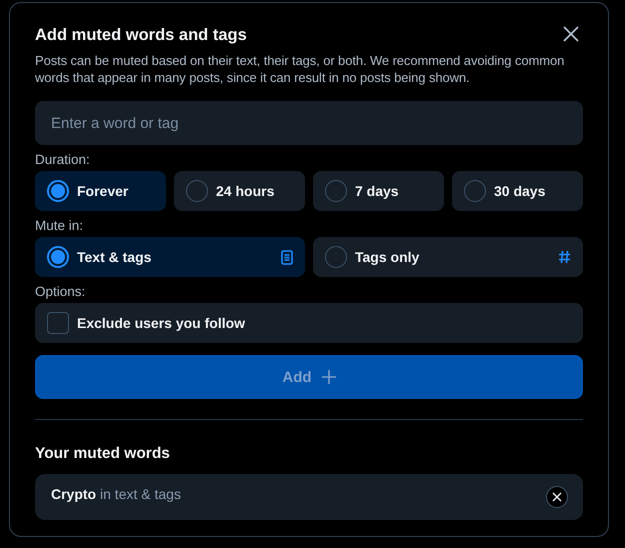 This screenshot has width=625, height=548. What do you see at coordinates (141, 35) in the screenshot?
I see `dialog-title: Add muted words and tags` at bounding box center [141, 35].